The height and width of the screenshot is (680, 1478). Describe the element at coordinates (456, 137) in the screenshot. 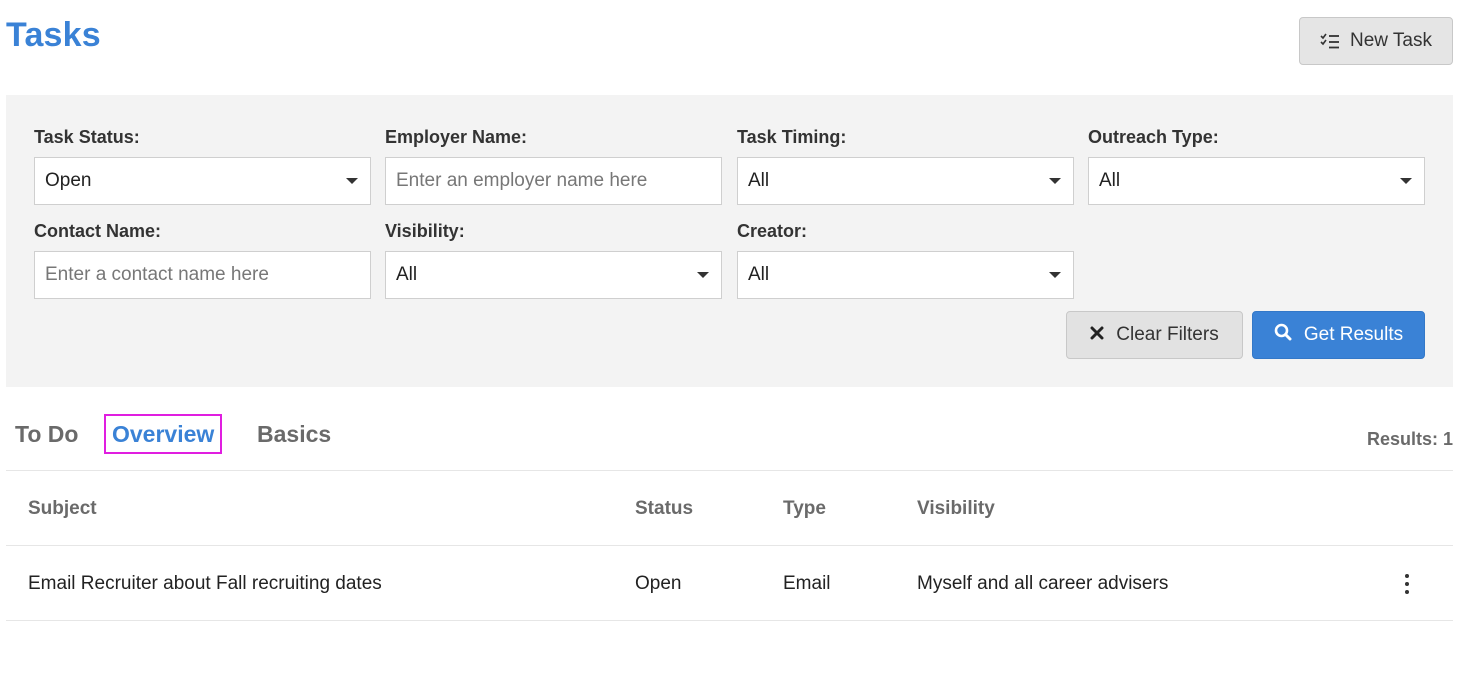

I see `employer-name-label: Employer Name:` at that location.